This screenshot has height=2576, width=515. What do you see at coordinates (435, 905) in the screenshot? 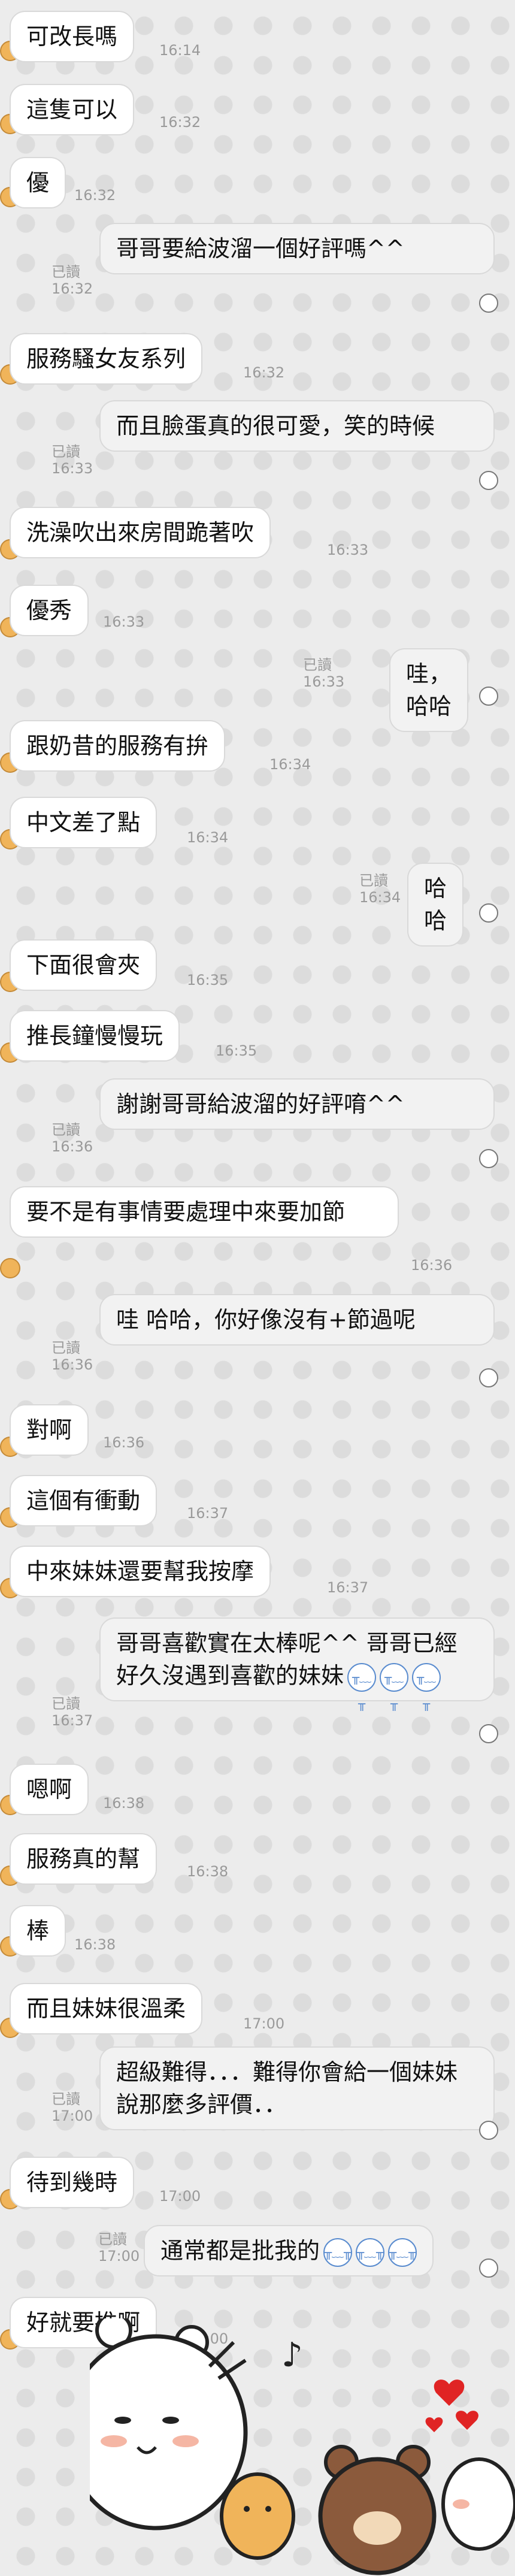
I see `message-bubble: 哈哈` at bounding box center [435, 905].